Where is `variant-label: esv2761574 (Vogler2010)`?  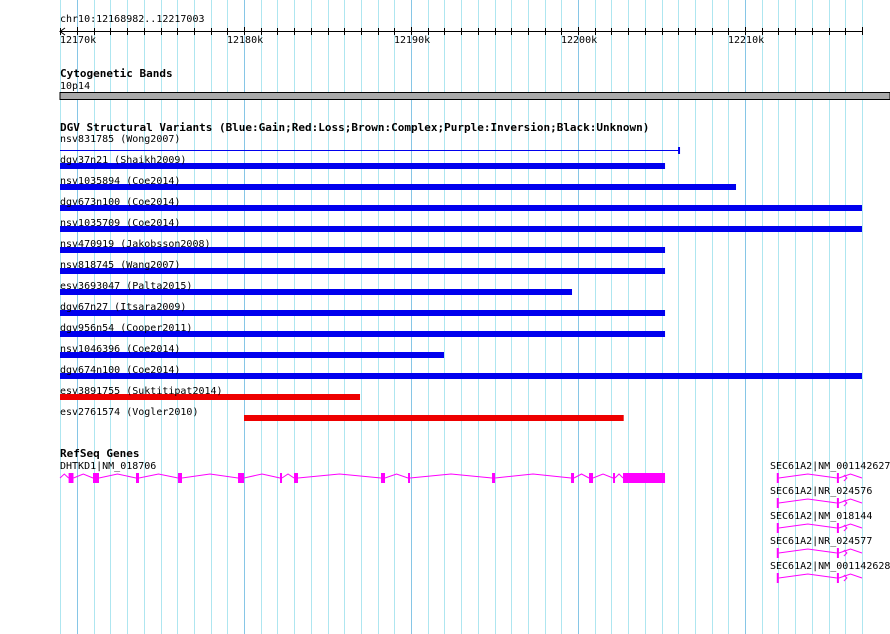
variant-label: esv2761574 (Vogler2010) is located at coordinates (129, 412).